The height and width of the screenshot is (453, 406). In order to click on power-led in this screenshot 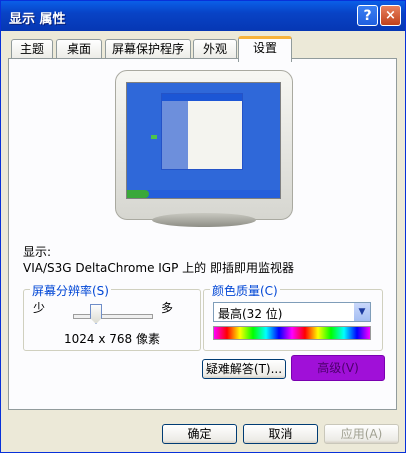, I will do `click(154, 137)`.